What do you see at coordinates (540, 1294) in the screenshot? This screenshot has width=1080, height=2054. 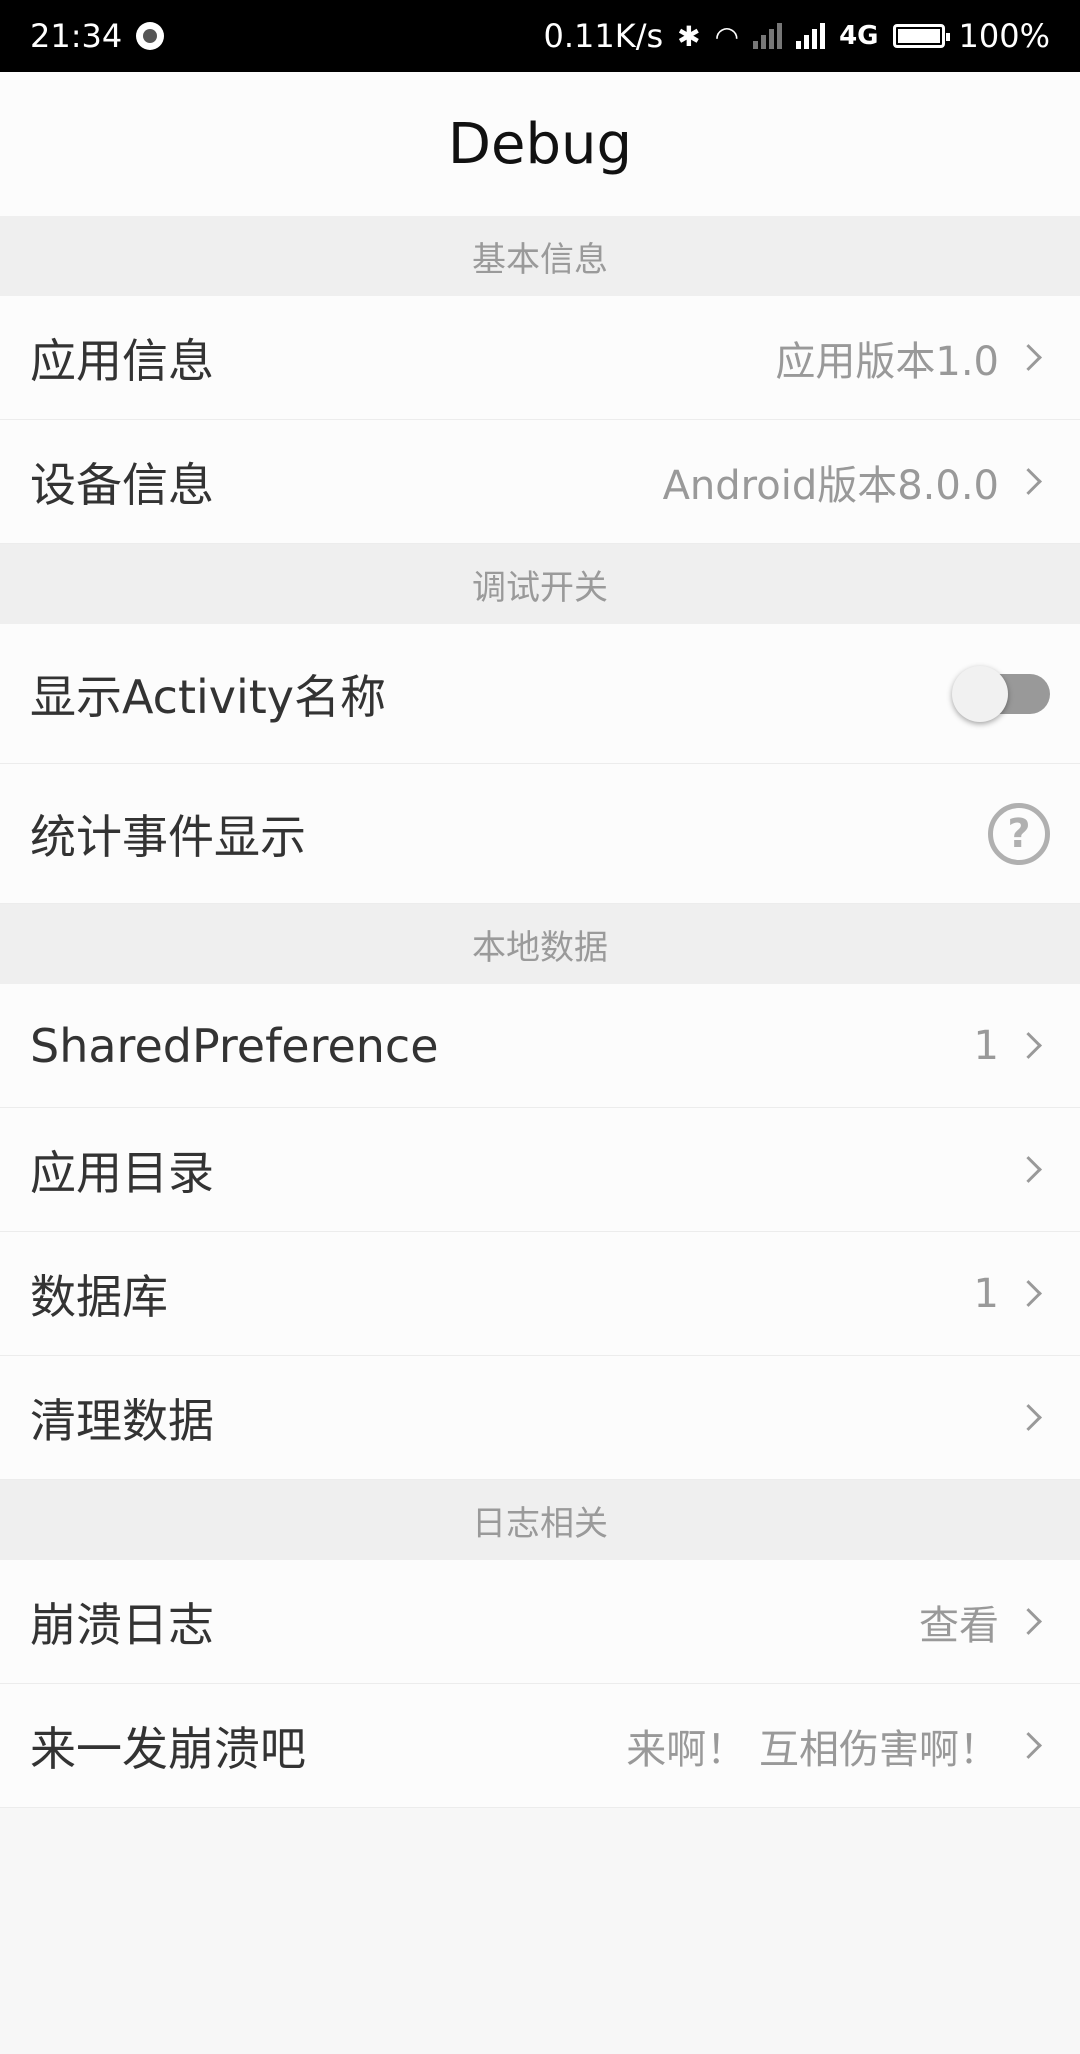 I see `row-database: 数据库 1` at bounding box center [540, 1294].